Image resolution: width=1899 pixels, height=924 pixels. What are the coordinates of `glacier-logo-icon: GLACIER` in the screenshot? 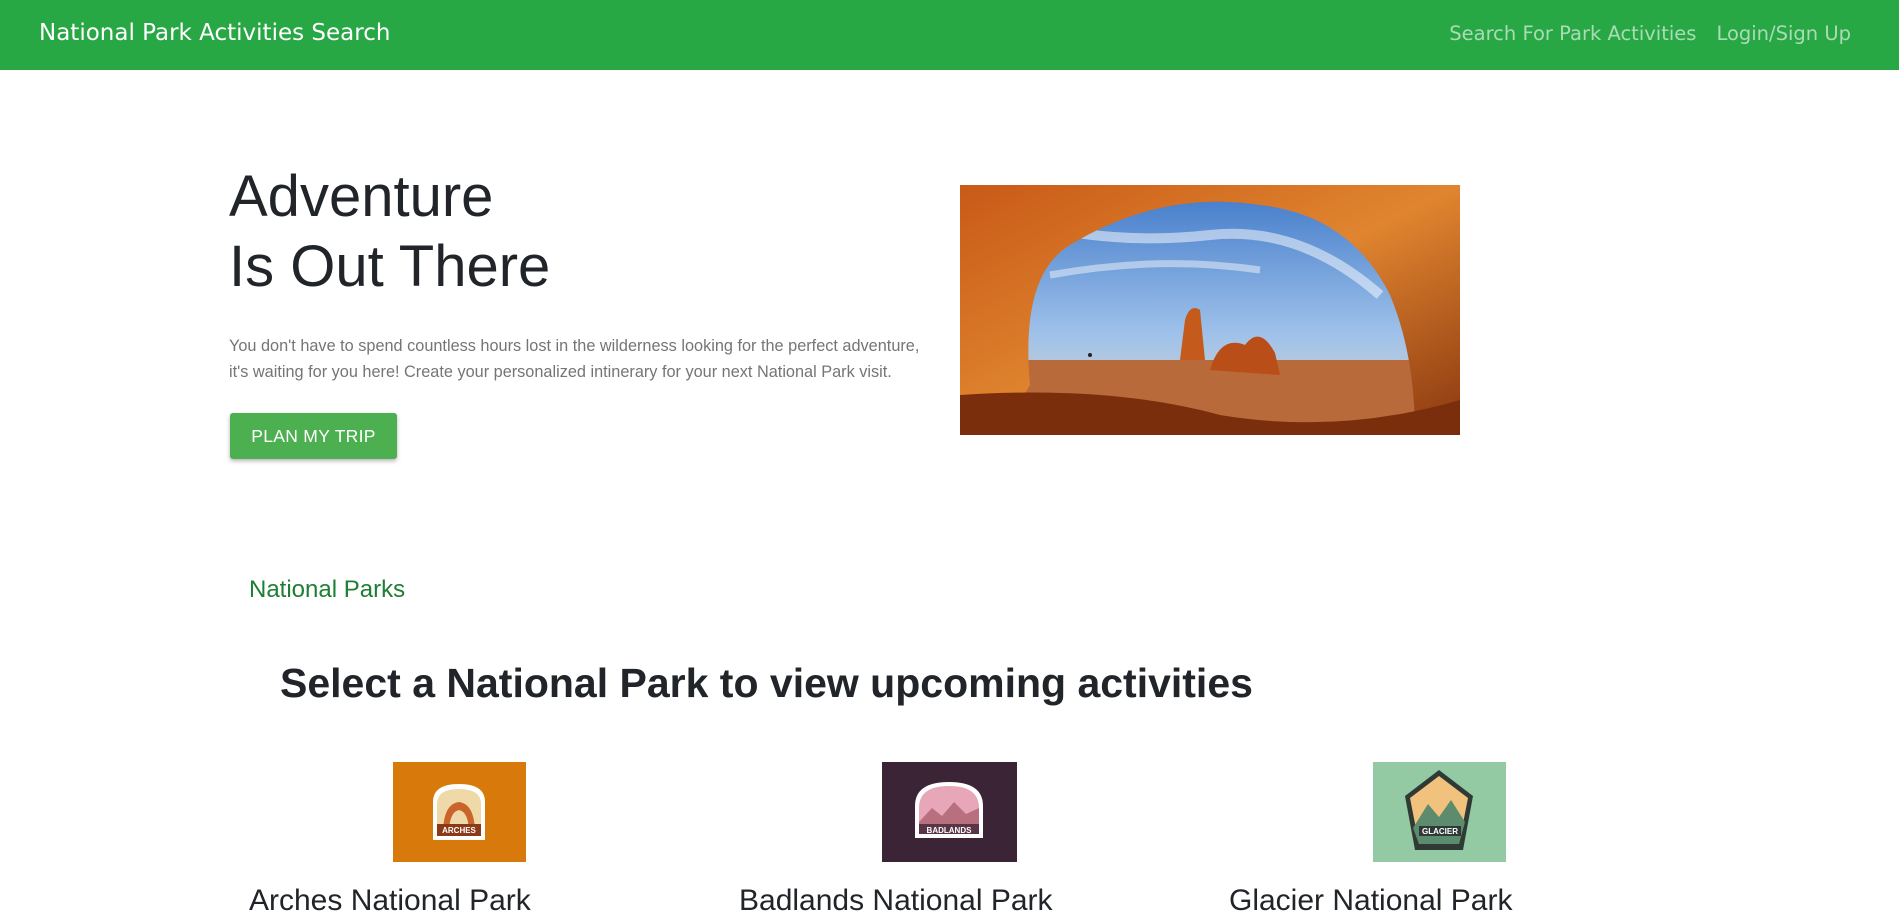 It's located at (1439, 812).